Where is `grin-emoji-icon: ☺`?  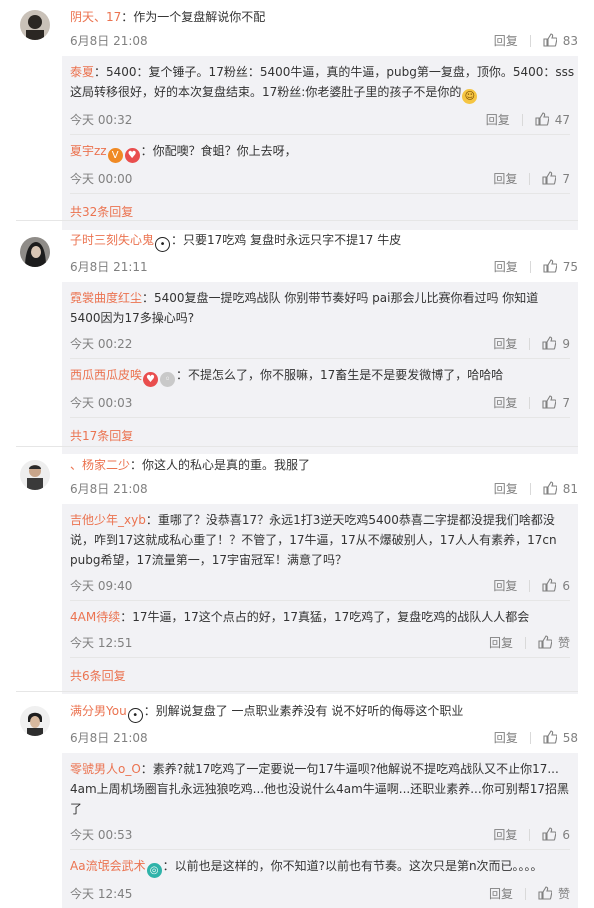 grin-emoji-icon: ☺ is located at coordinates (470, 96).